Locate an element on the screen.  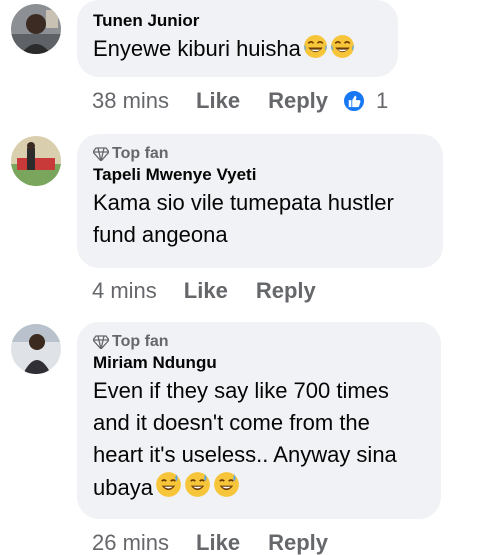
comment-text-line: and it doesn't come from the is located at coordinates (231, 422).